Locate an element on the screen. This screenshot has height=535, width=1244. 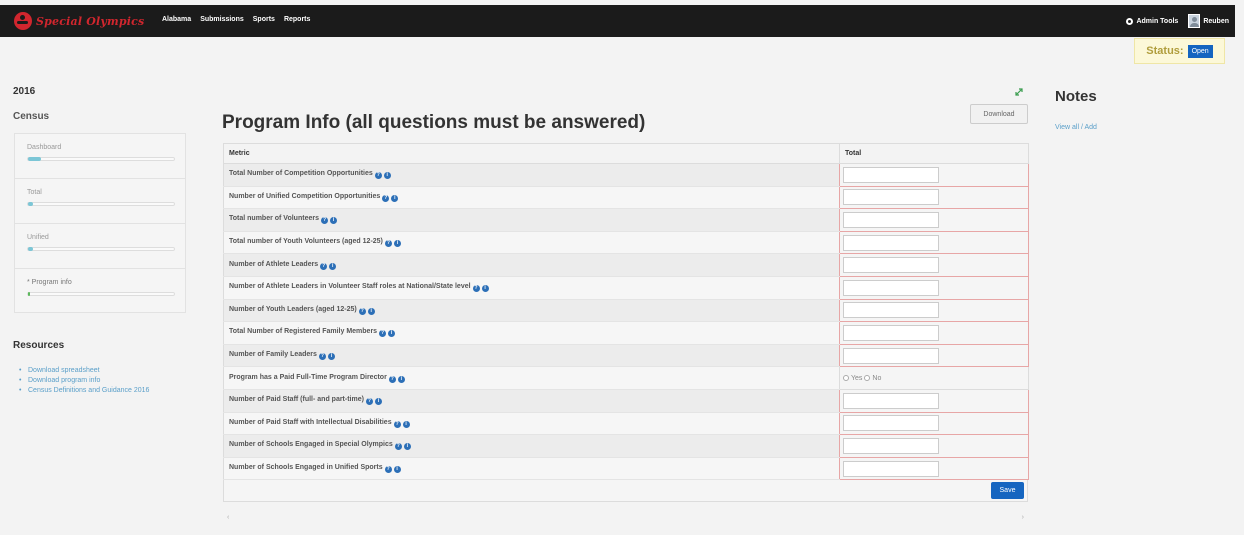
avatar is located at coordinates (1194, 21).